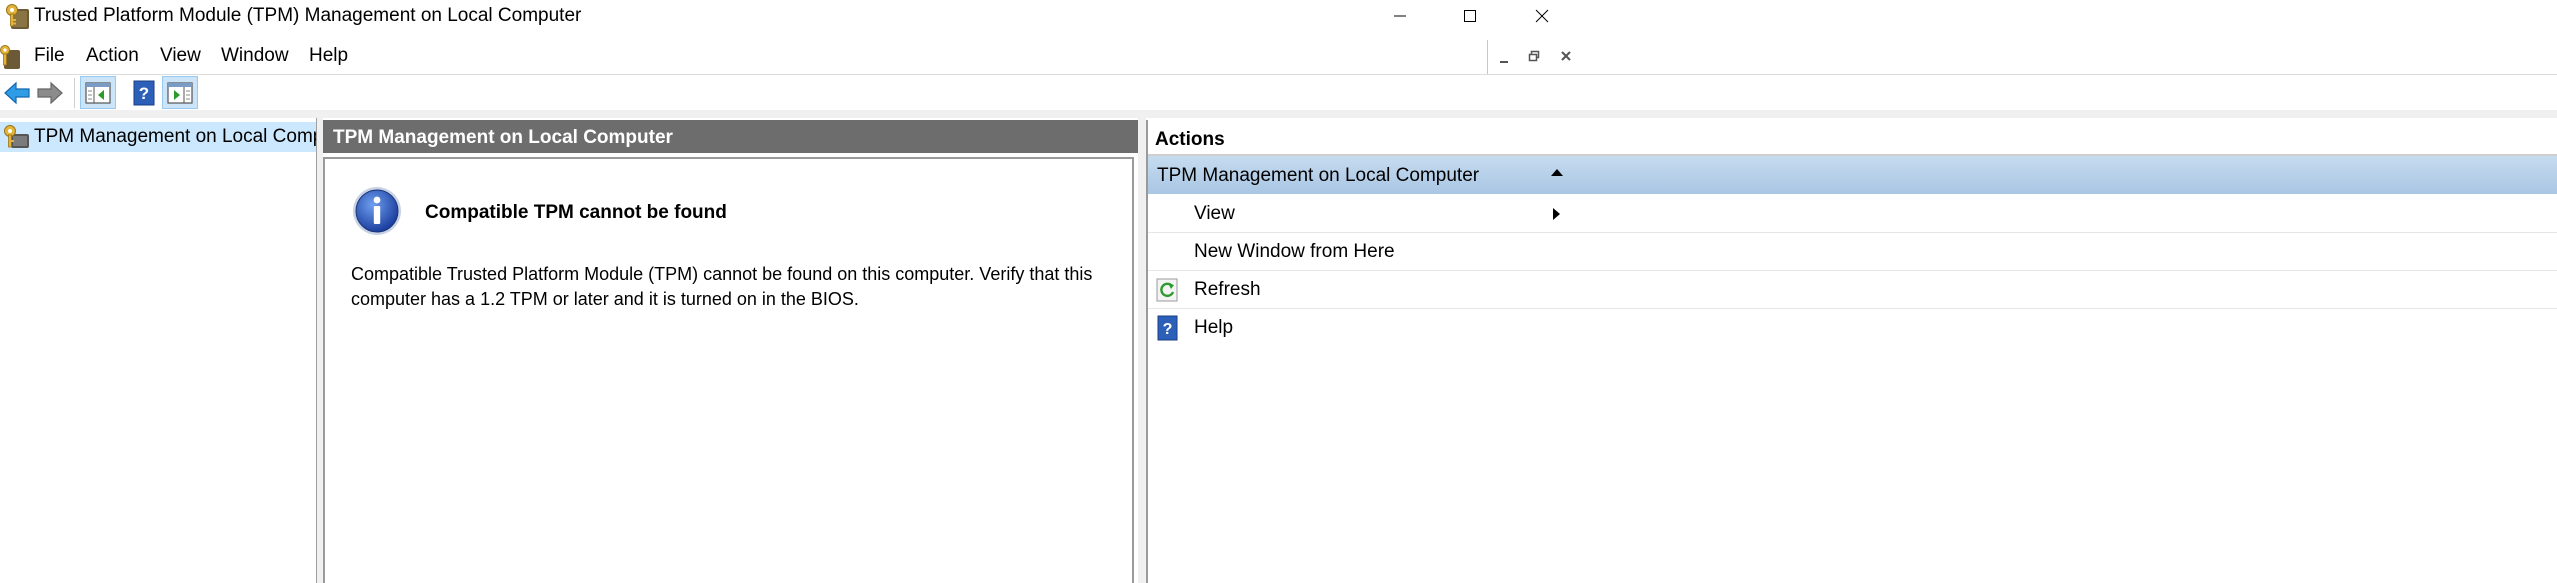 The height and width of the screenshot is (583, 2557). Describe the element at coordinates (503, 137) in the screenshot. I see `results-header-title: TPM Management on Local Computer` at that location.